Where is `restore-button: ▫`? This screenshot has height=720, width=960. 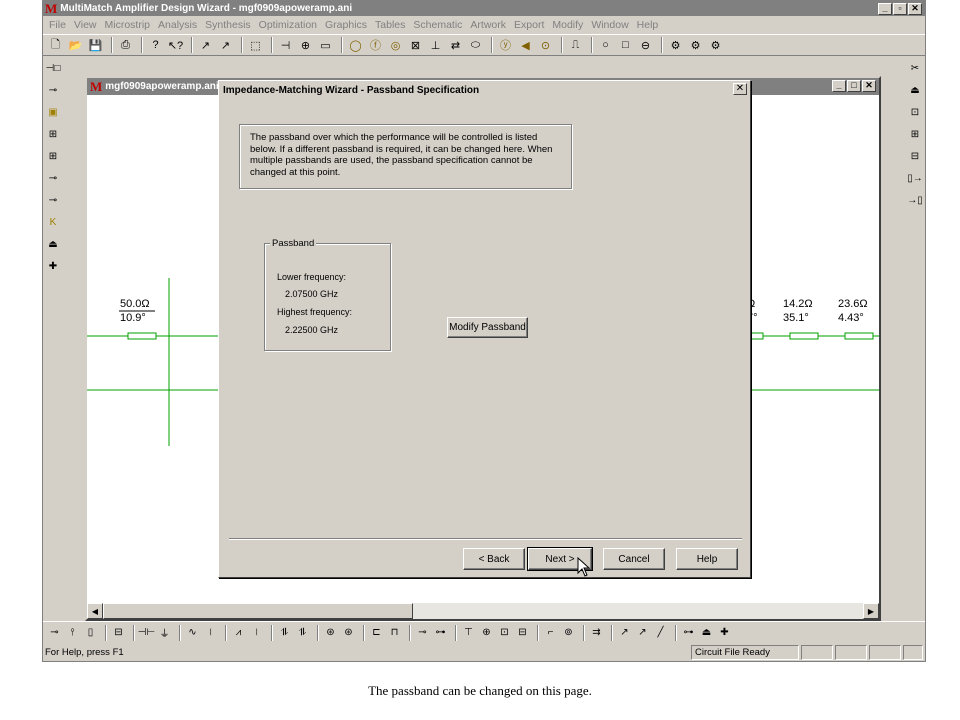 restore-button: ▫ is located at coordinates (900, 9).